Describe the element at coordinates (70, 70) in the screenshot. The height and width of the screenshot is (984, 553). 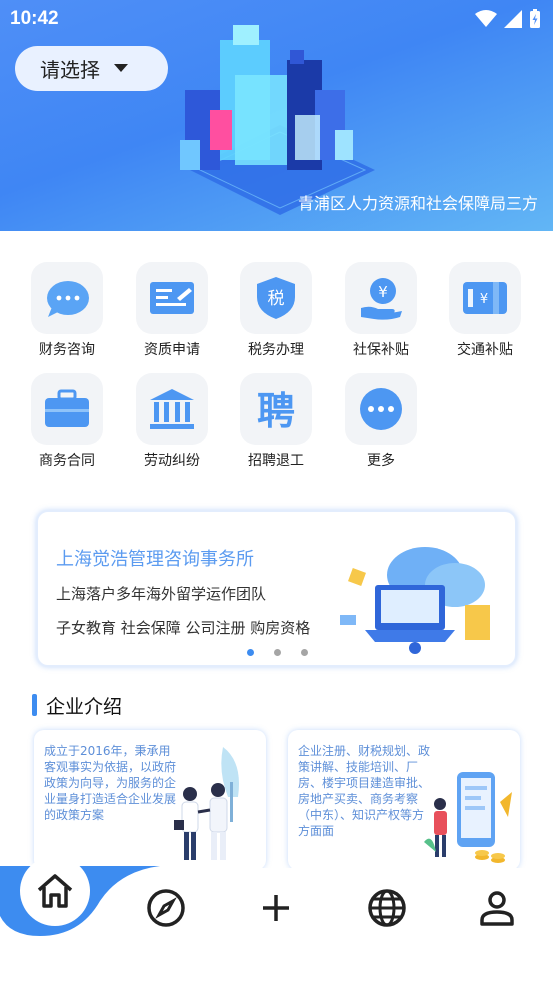
I see `region-selector-label: 请选择` at that location.